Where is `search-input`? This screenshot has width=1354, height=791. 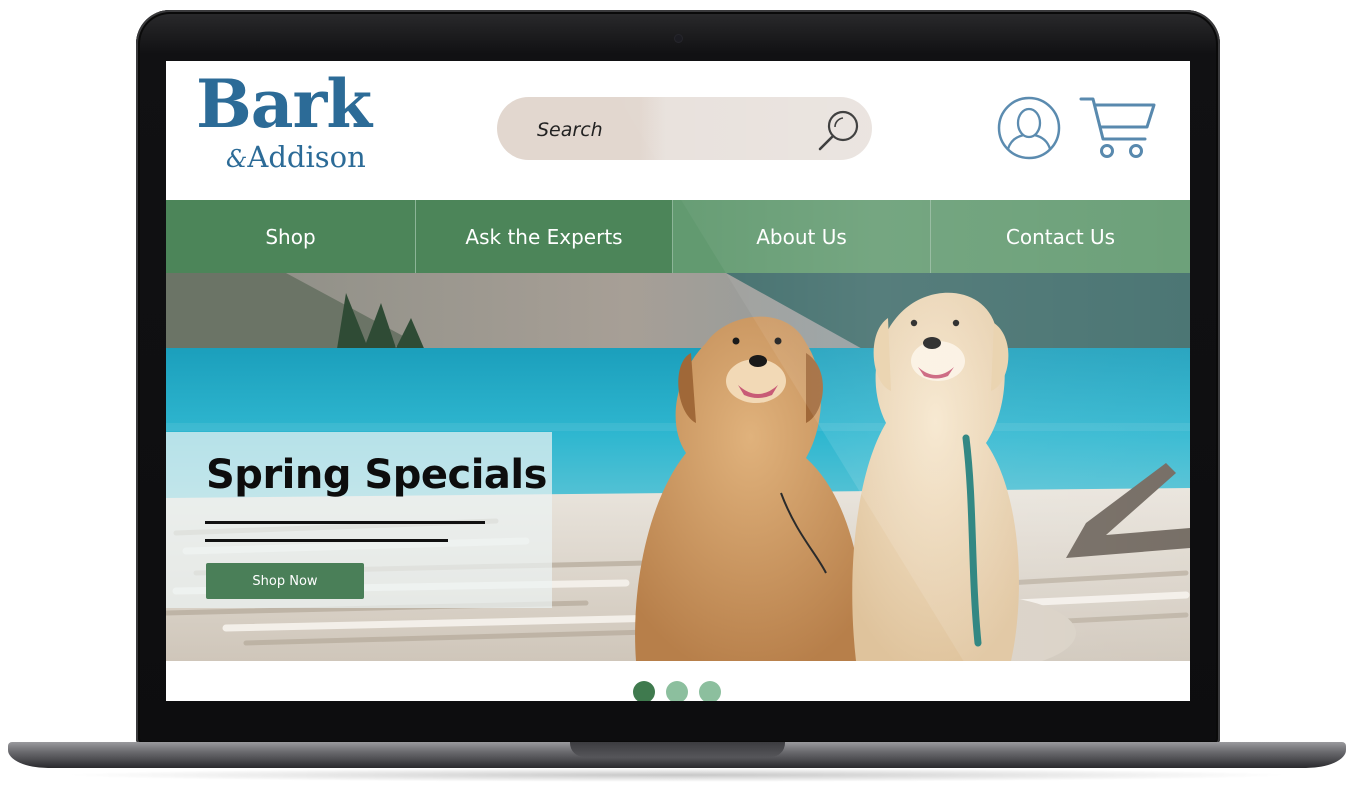
search-input is located at coordinates (667, 130).